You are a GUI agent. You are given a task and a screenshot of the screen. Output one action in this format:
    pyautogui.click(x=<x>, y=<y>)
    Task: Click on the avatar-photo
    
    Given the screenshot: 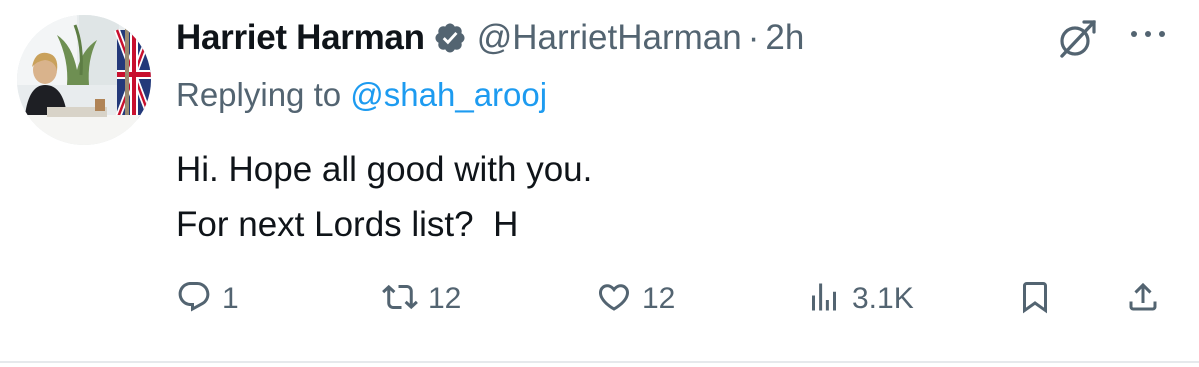 What is the action you would take?
    pyautogui.click(x=84, y=80)
    